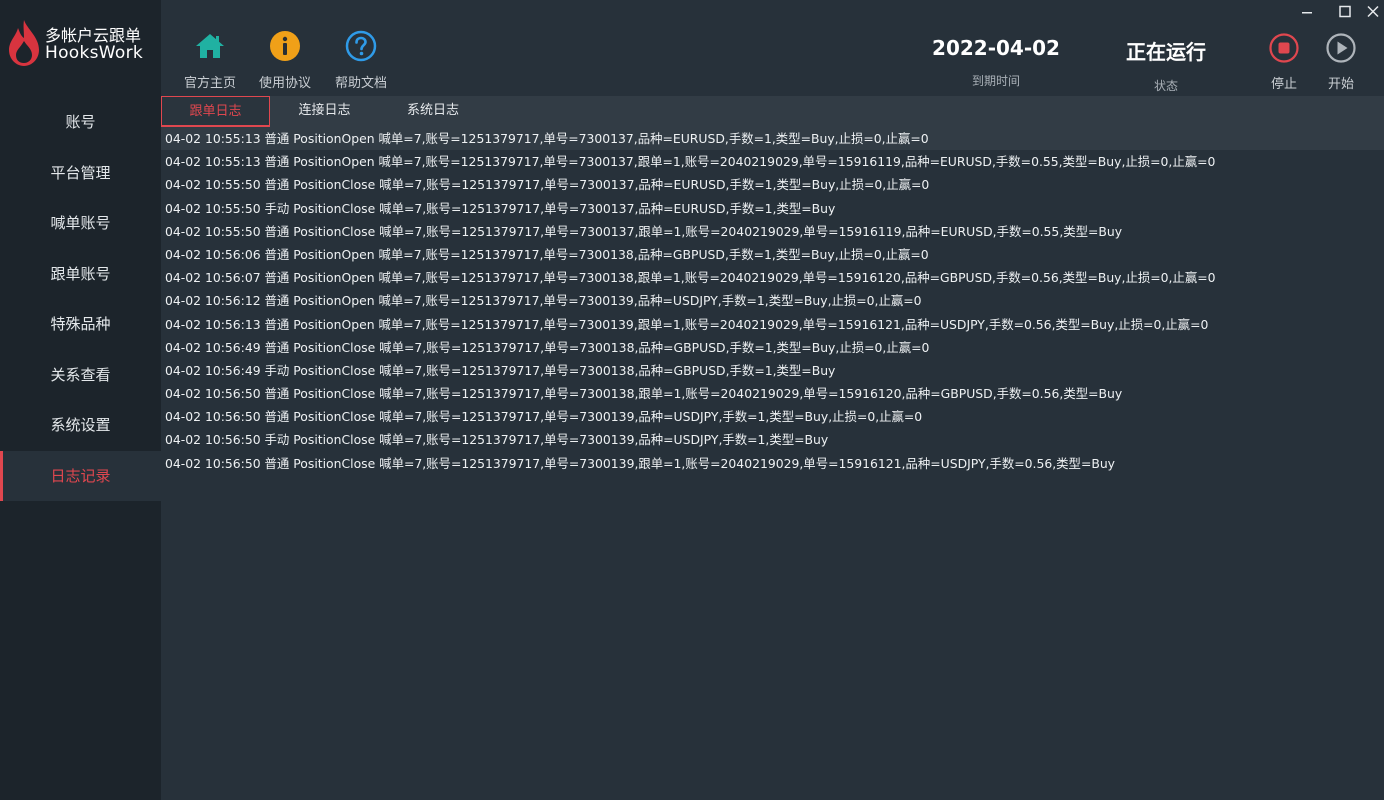  What do you see at coordinates (284, 83) in the screenshot?
I see `agreement-label: 使用协议` at bounding box center [284, 83].